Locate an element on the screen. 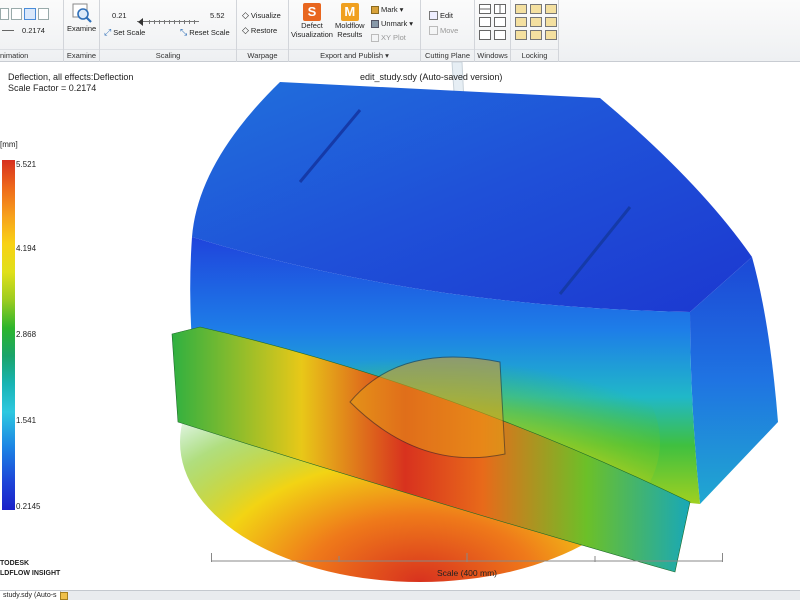 This screenshot has height=600, width=800. window-layout-grid is located at coordinates (492, 22).